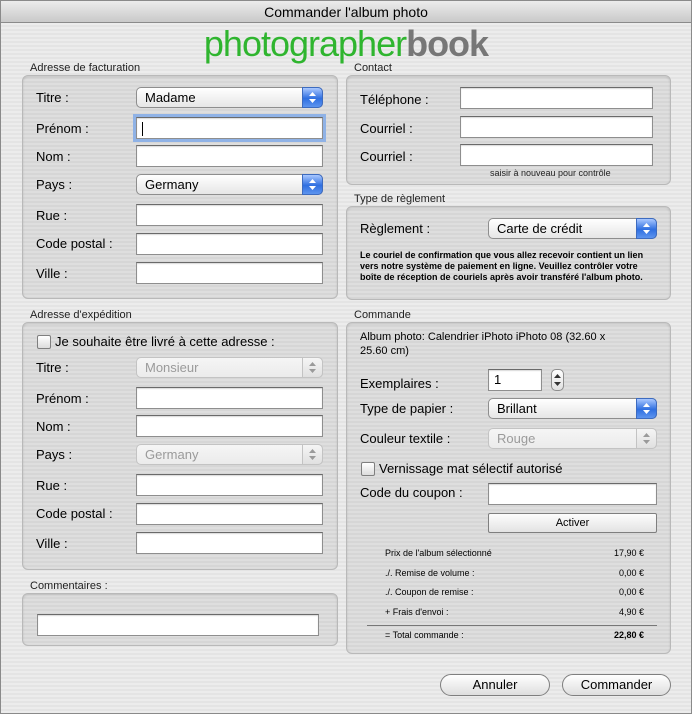 This screenshot has width=692, height=714. What do you see at coordinates (556, 155) in the screenshot?
I see `email-confirm-input` at bounding box center [556, 155].